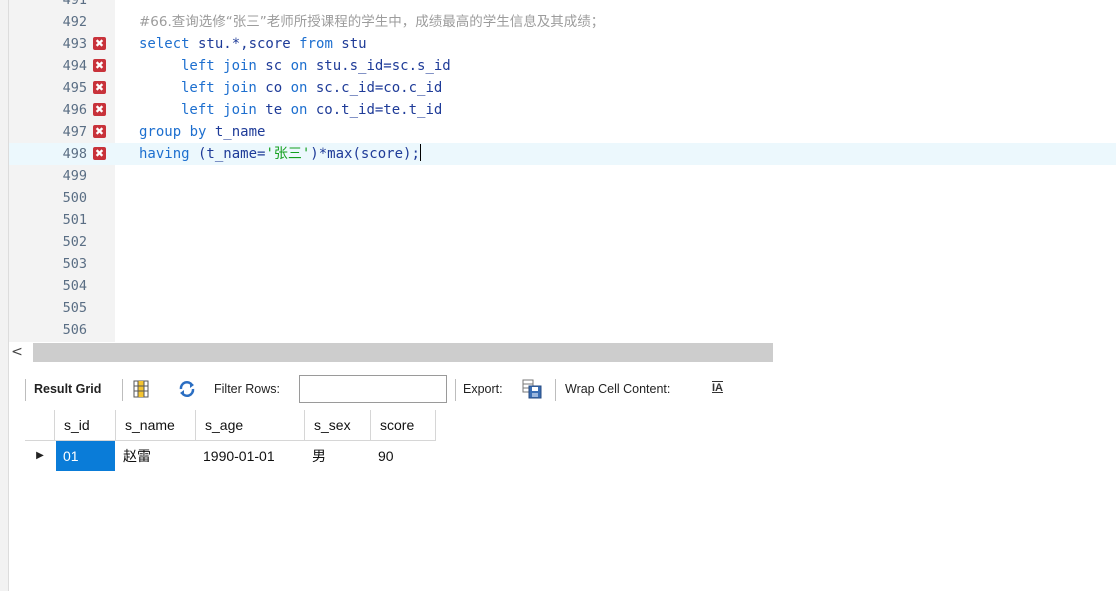 The image size is (1116, 591). What do you see at coordinates (74, 330) in the screenshot?
I see `line-number: 506` at bounding box center [74, 330].